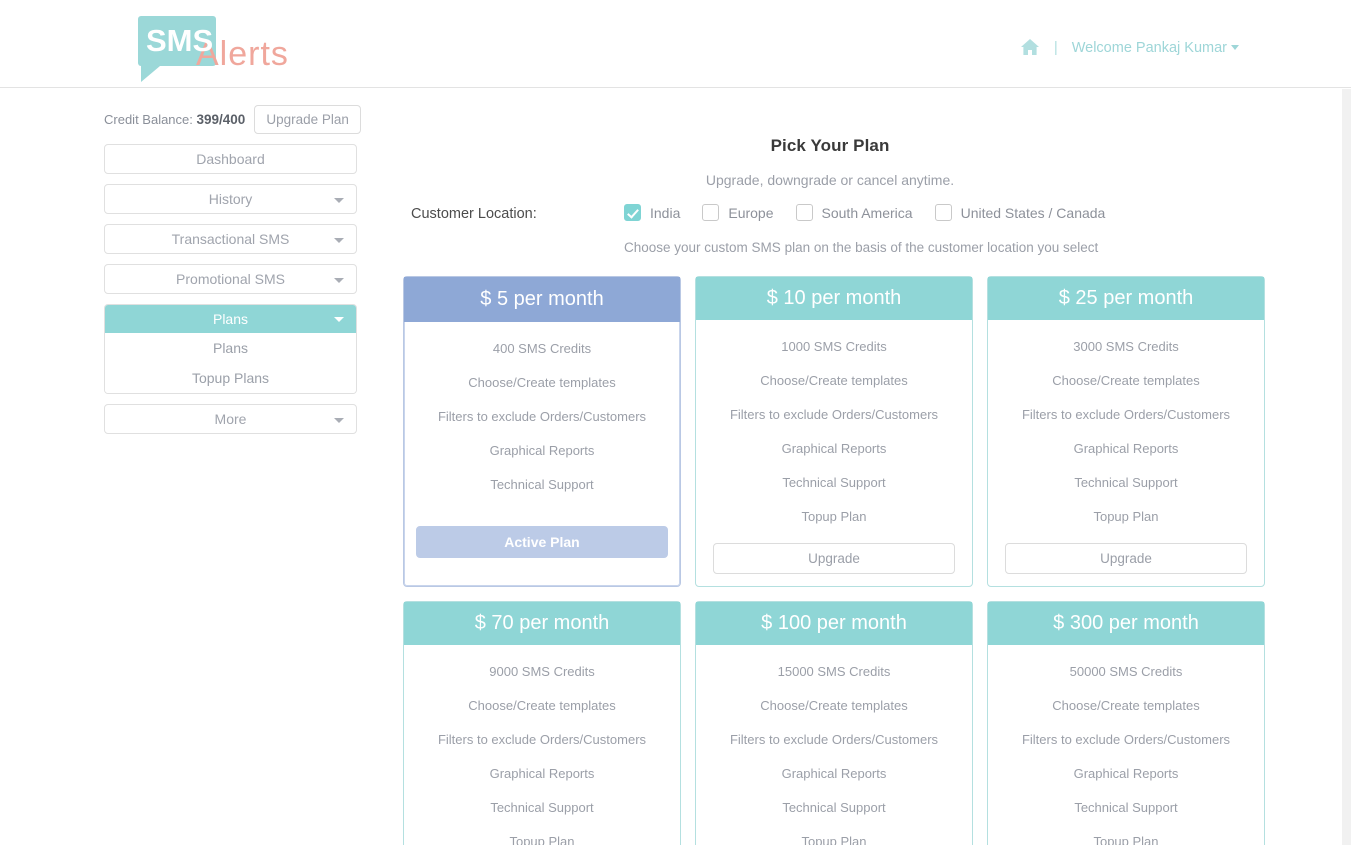 This screenshot has width=1351, height=845. I want to click on plan-price: $ 300 per month, so click(1126, 623).